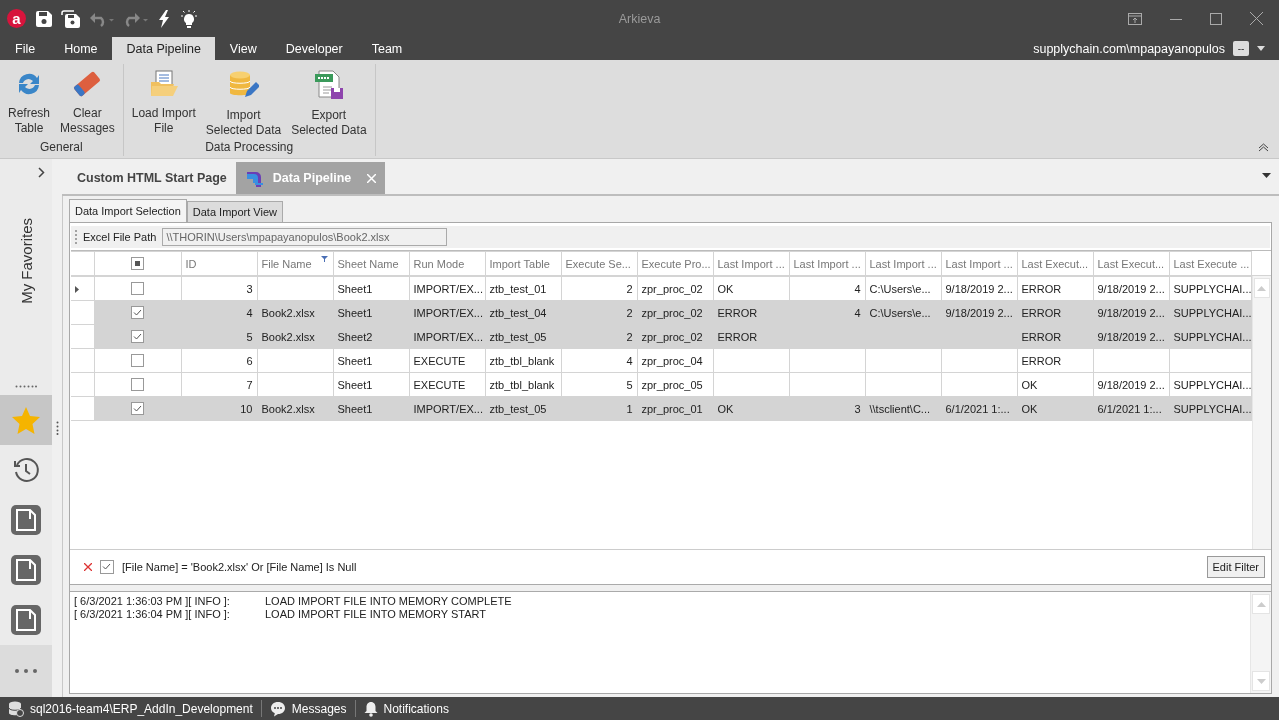 The image size is (1279, 720). I want to click on expand-icon, so click(41, 172).